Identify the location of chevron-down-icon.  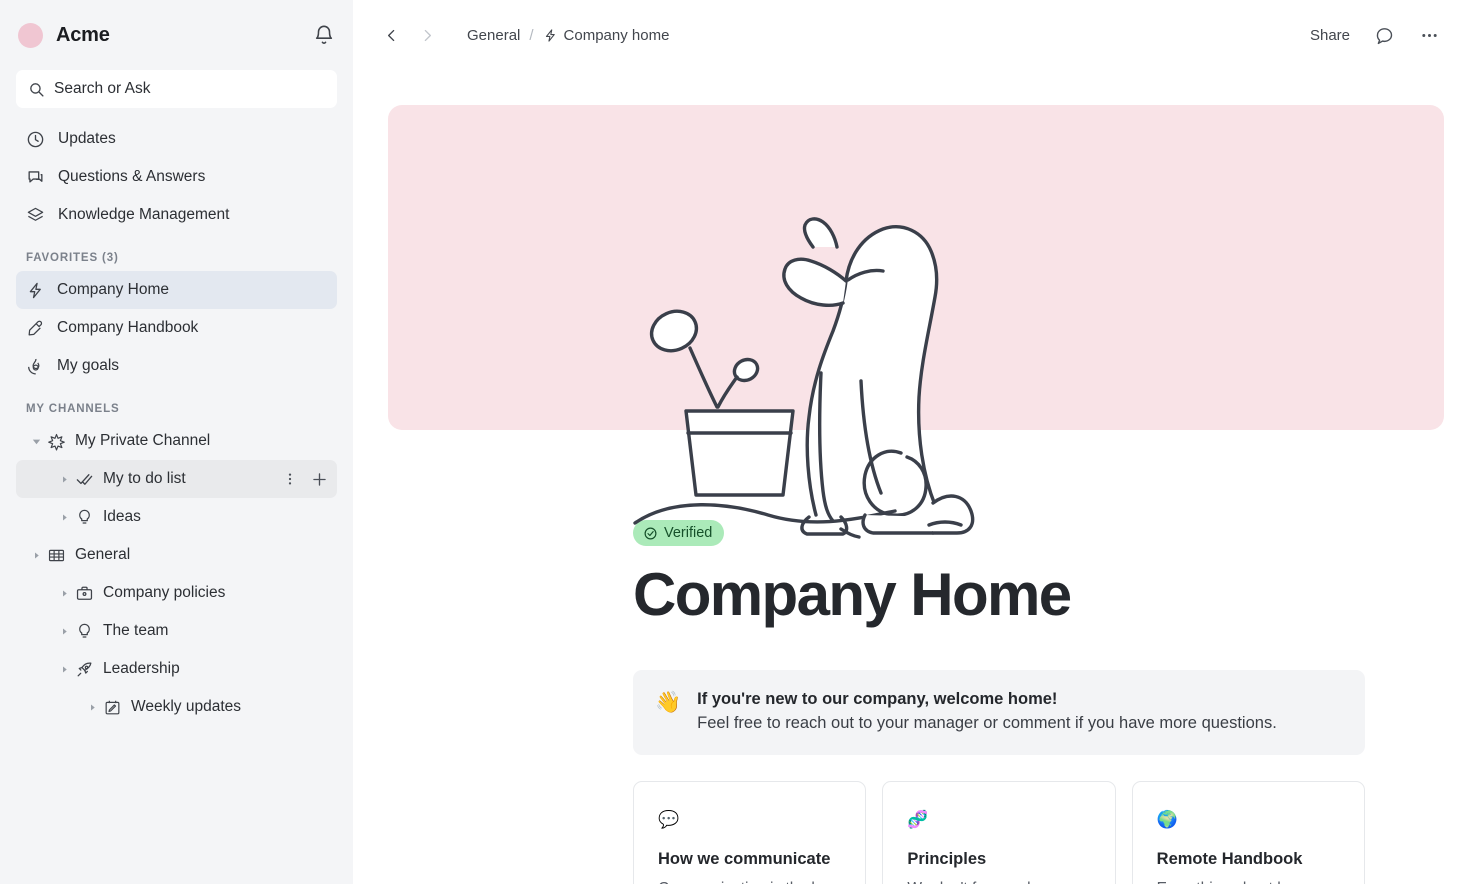
(36, 441).